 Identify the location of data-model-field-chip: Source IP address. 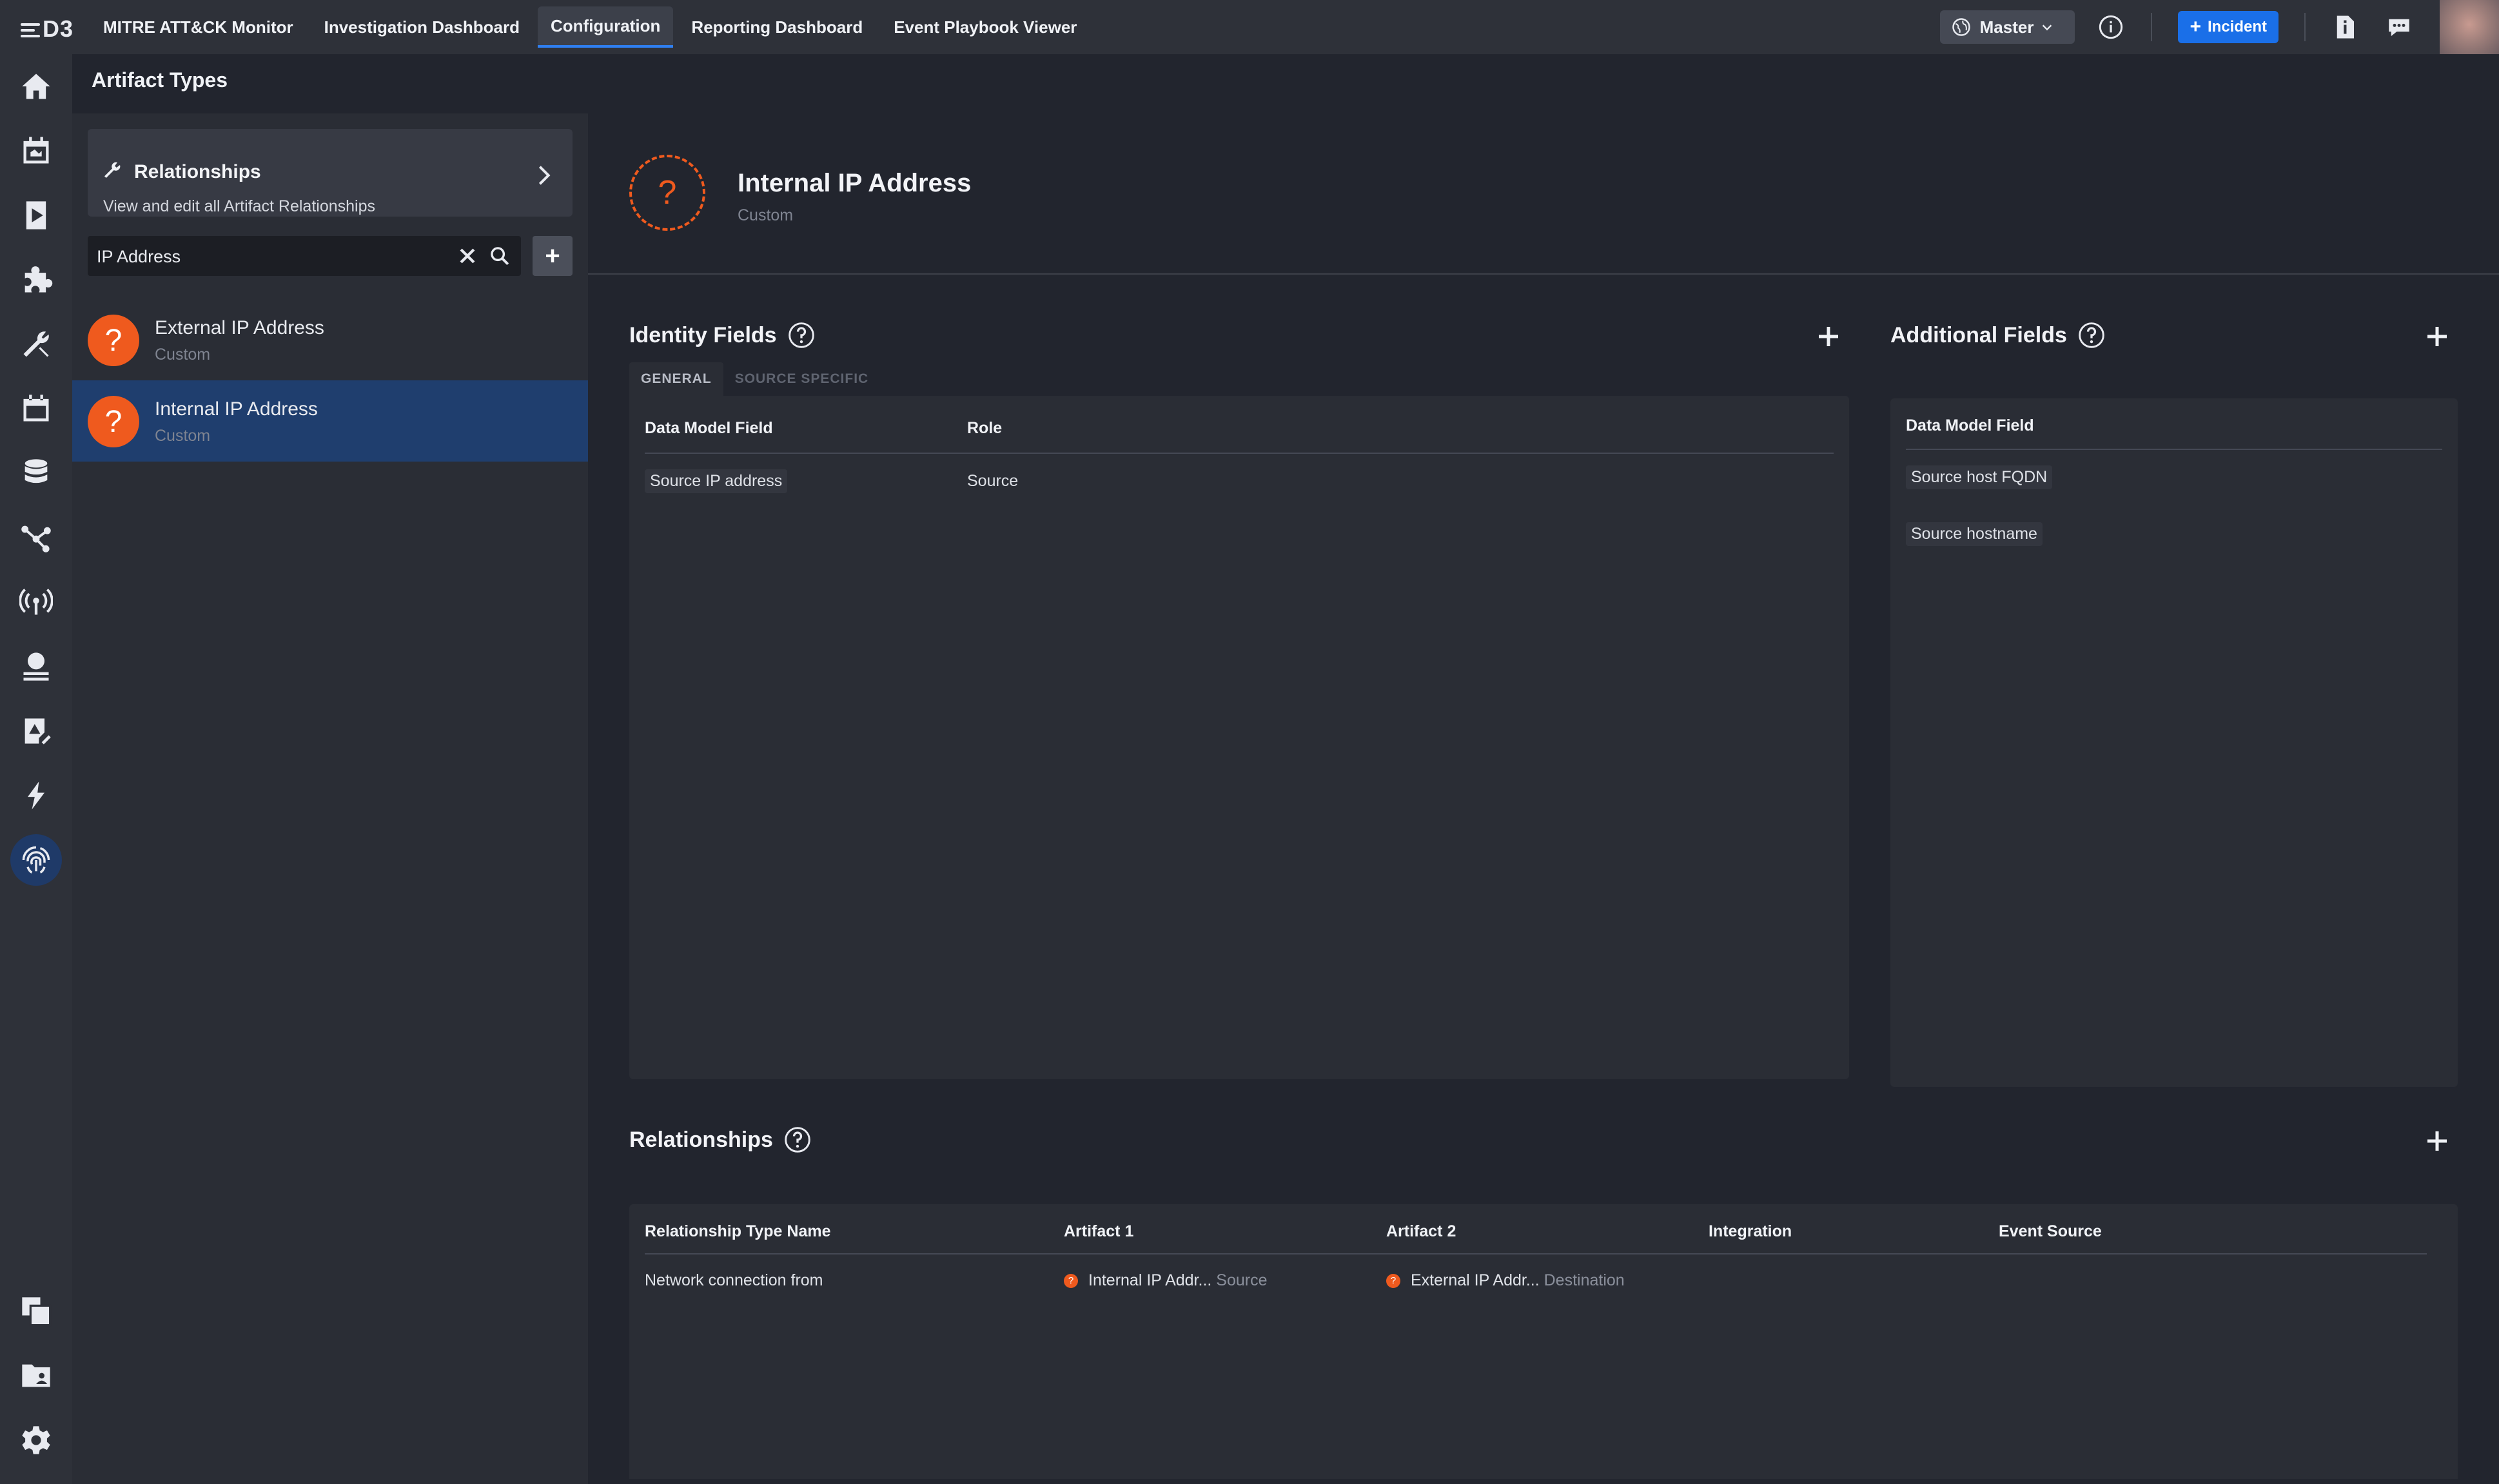
(716, 481).